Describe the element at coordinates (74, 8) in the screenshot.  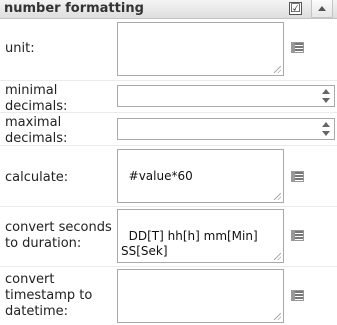
I see `section-title: number formatting` at that location.